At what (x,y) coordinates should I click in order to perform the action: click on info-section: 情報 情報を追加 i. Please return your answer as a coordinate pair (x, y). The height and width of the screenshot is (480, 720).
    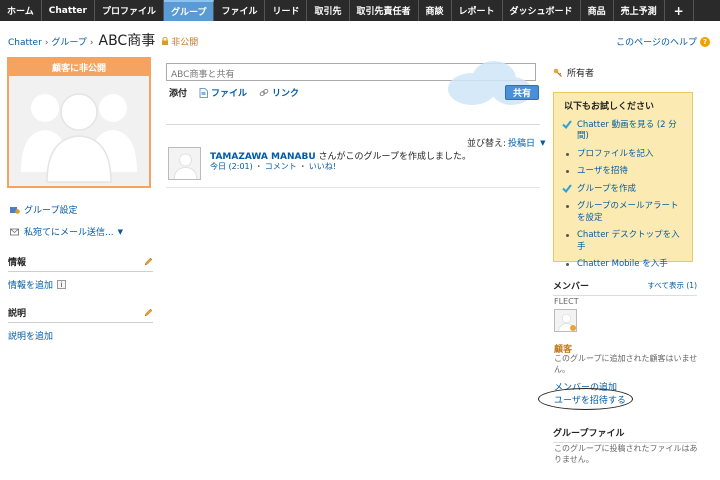
    Looking at the image, I should click on (80, 273).